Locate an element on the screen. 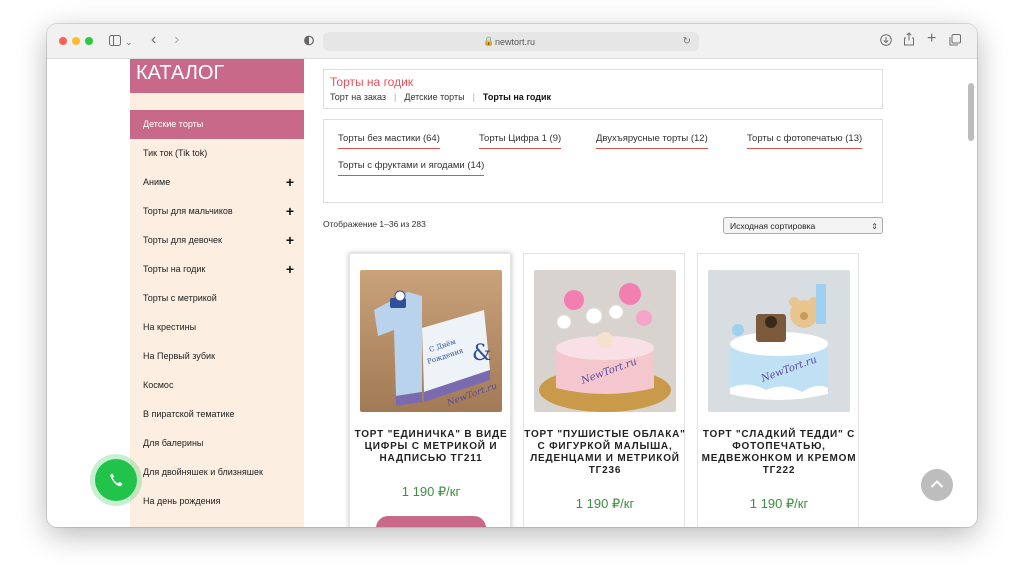 This screenshot has height=575, width=1024. forward-icon: › is located at coordinates (176, 40).